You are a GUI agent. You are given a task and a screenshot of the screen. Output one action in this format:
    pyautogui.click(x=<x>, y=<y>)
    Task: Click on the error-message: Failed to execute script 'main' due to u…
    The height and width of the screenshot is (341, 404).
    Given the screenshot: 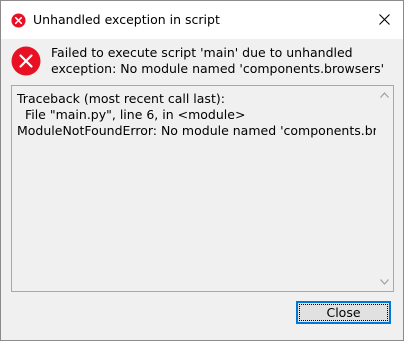 What is the action you would take?
    pyautogui.click(x=218, y=60)
    